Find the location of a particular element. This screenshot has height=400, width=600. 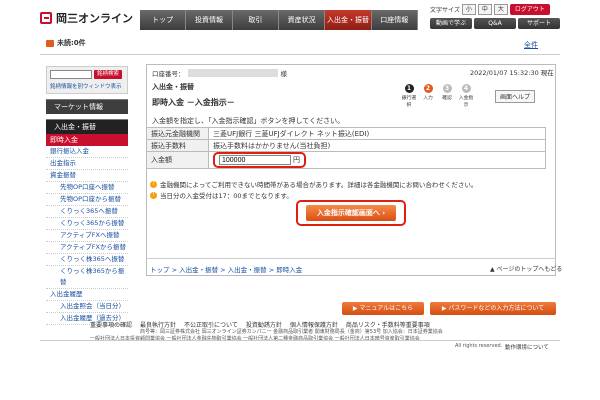

step-2: 2 入力 is located at coordinates (428, 92).